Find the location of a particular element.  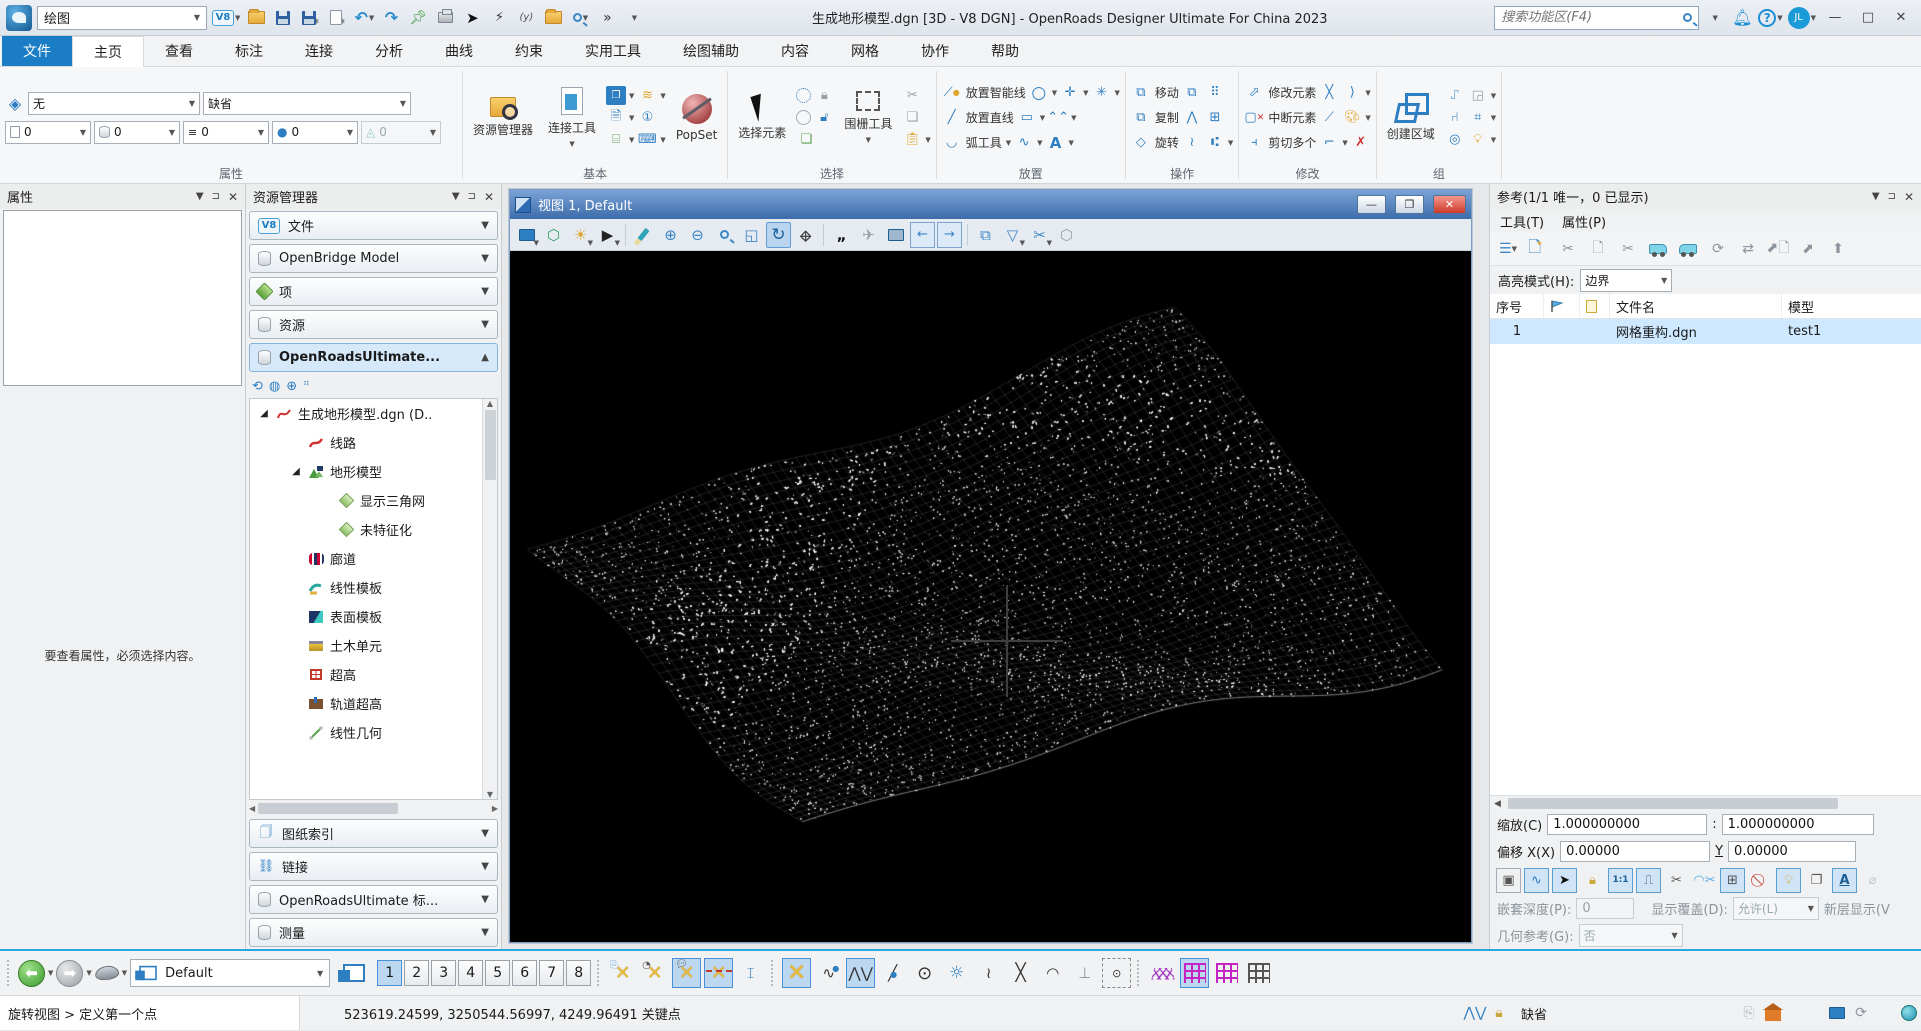

sheet-icon: 🗎 is located at coordinates (616, 117).